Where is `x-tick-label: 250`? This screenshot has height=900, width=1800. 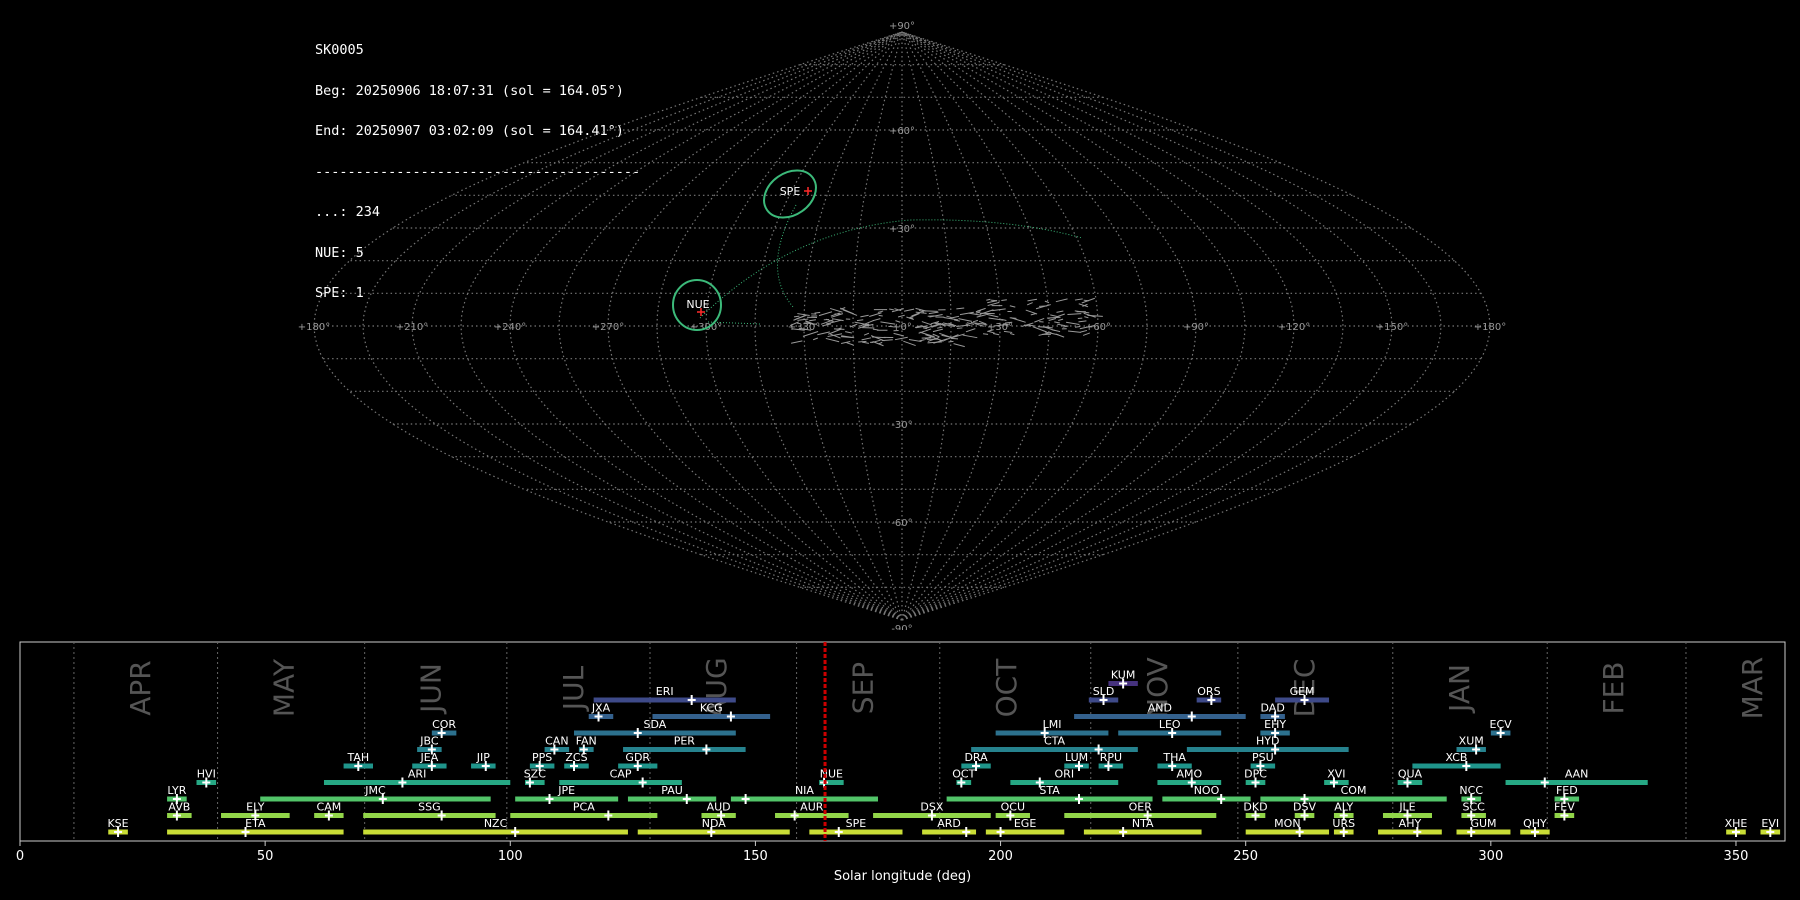 x-tick-label: 250 is located at coordinates (1245, 856).